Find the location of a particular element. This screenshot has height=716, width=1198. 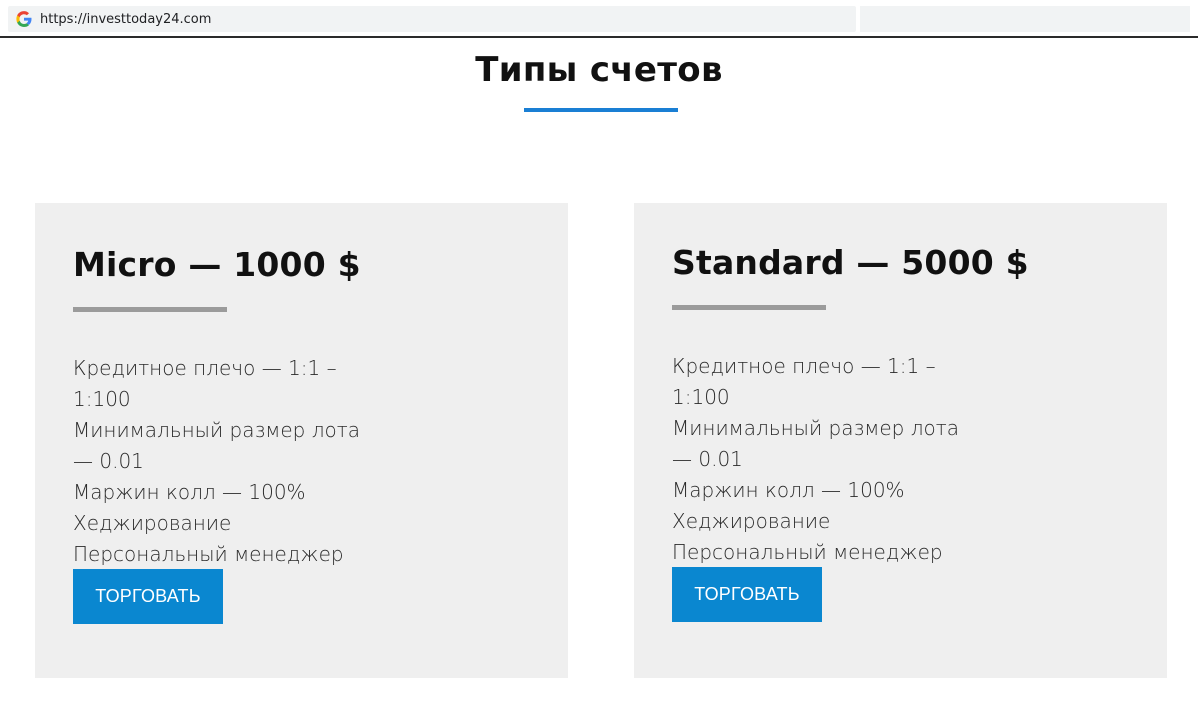

address-bar: https://investtoday24.com is located at coordinates (432, 19).